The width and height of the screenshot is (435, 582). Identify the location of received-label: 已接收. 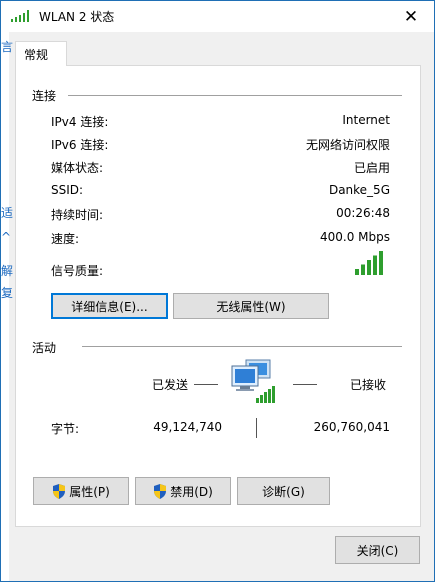
(368, 385).